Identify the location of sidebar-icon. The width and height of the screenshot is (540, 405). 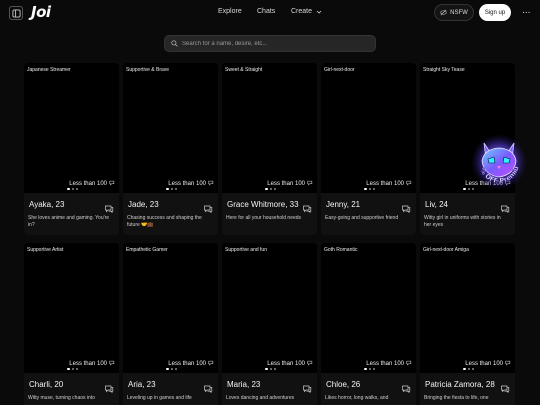
(16, 13).